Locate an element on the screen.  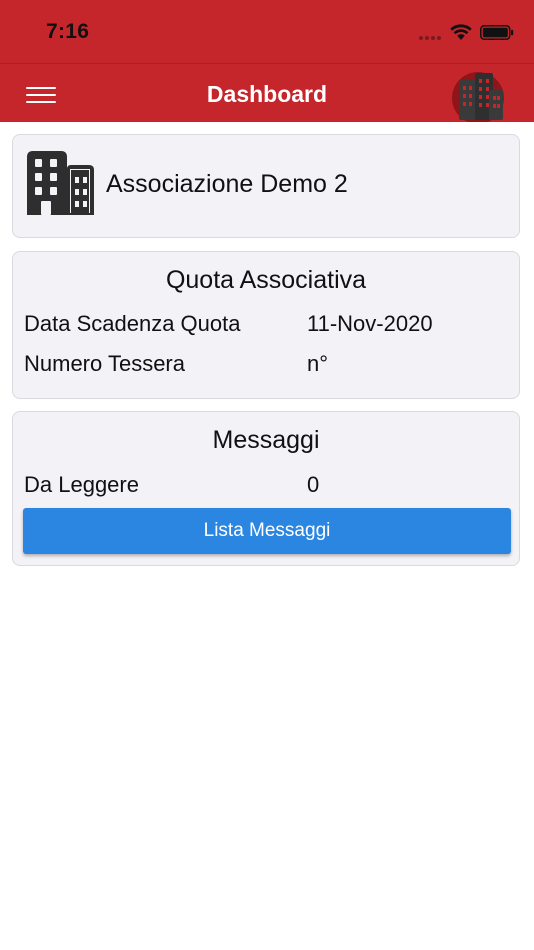
unread-label: Da Leggere is located at coordinates (81, 484).